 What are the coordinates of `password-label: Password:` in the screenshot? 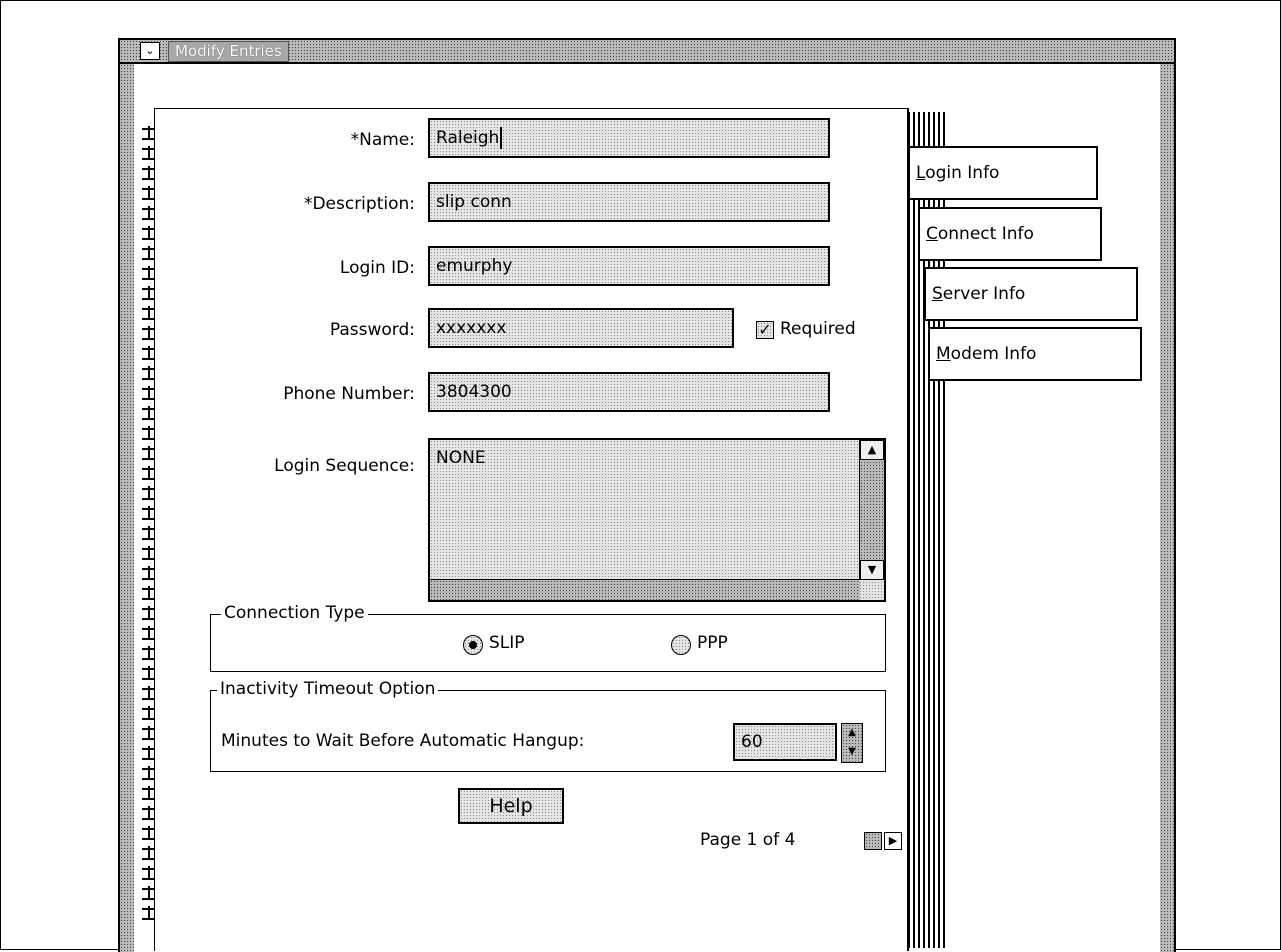 It's located at (372, 330).